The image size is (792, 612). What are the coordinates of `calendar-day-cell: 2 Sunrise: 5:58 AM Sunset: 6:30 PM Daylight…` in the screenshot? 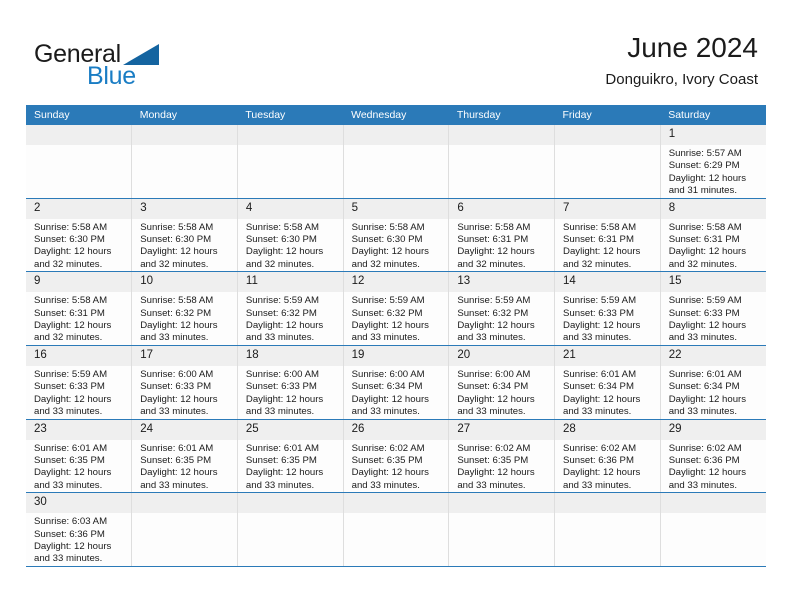 It's located at (79, 235).